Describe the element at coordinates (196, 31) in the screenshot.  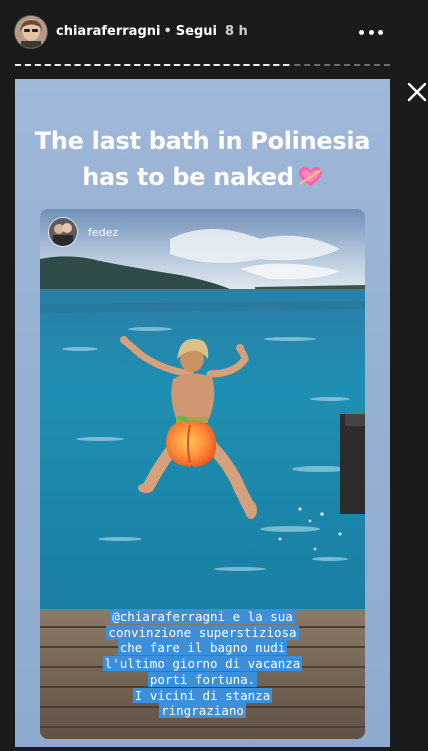
I see `follow-button: Segui` at that location.